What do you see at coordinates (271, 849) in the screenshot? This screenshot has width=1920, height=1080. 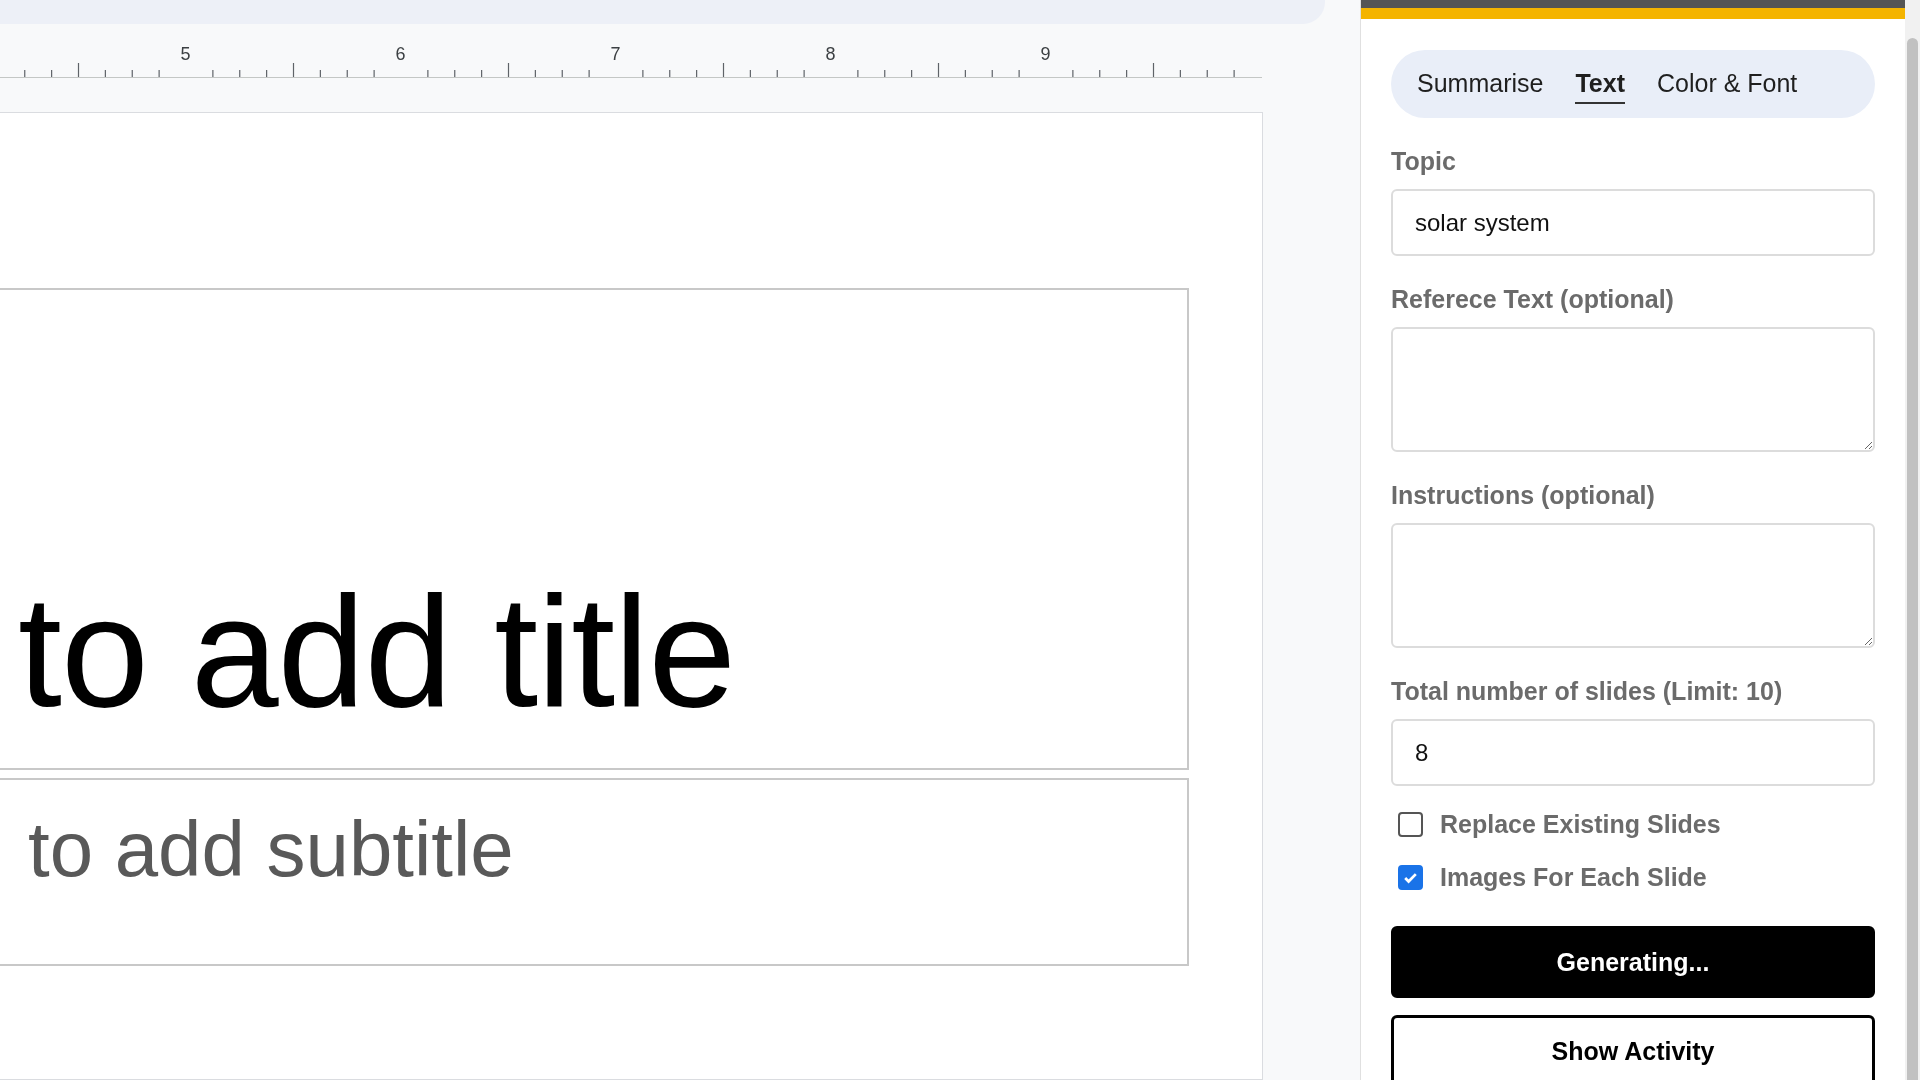 I see `subtitle-text: to add subtitle` at bounding box center [271, 849].